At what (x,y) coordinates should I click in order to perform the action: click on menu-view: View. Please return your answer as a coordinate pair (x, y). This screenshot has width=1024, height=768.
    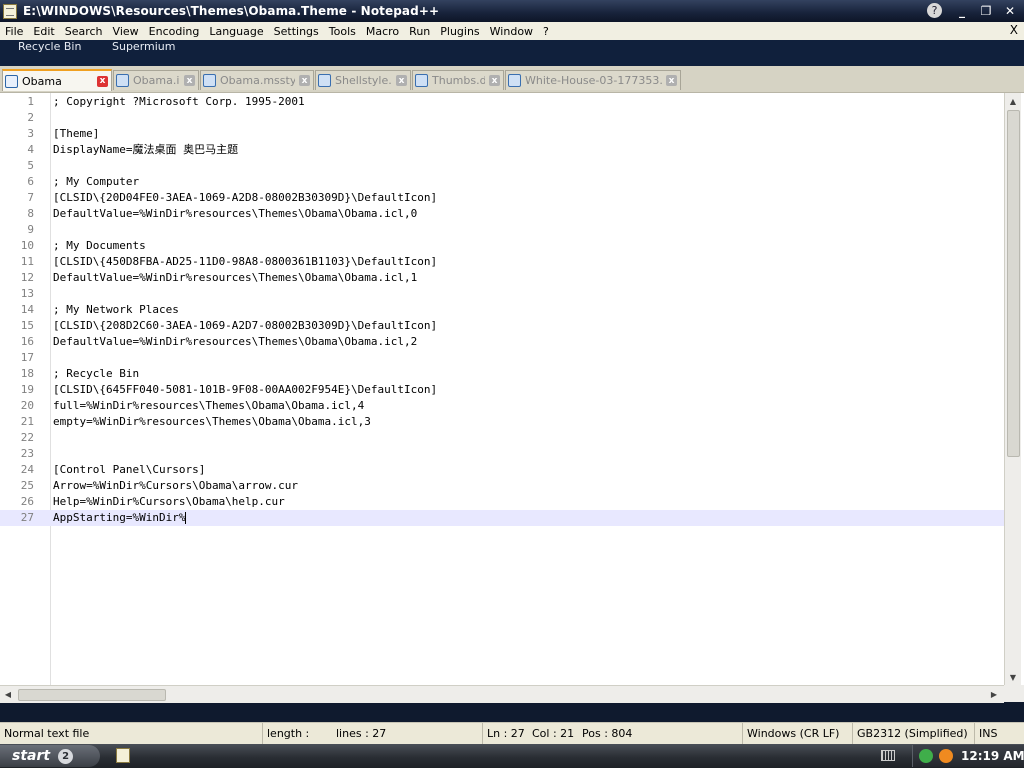
    Looking at the image, I should click on (126, 31).